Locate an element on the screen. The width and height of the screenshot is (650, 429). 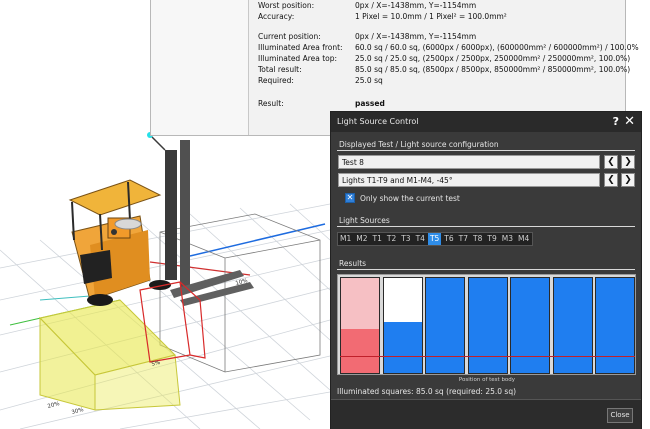
current-test-checkbox: ✕ is located at coordinates (350, 198).